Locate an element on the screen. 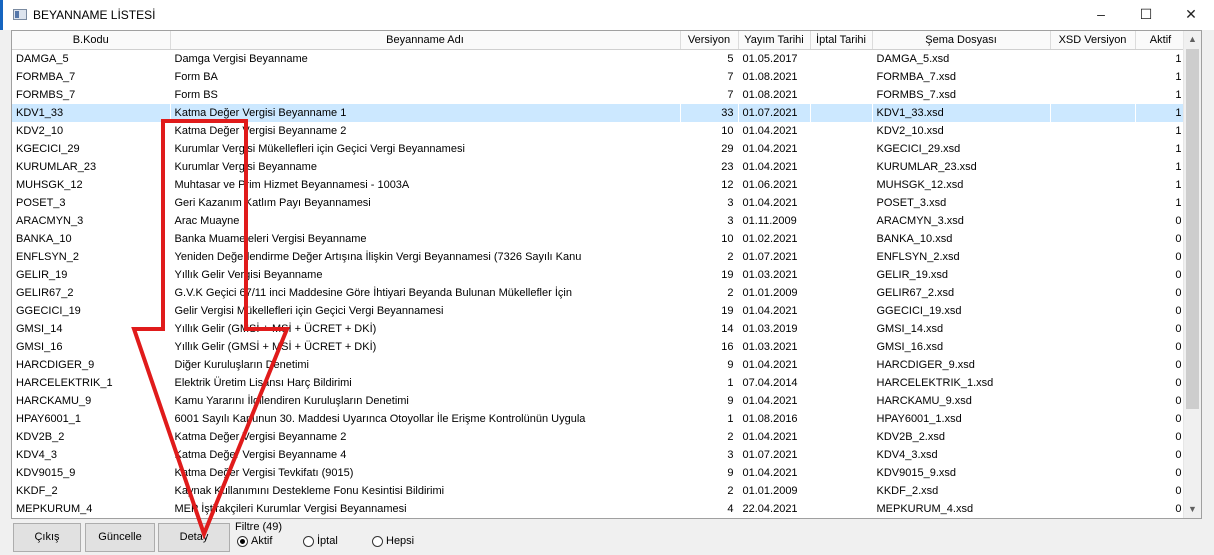 This screenshot has width=1214, height=555. vertical-scrollbar: ▲ ▼ is located at coordinates (1192, 274).